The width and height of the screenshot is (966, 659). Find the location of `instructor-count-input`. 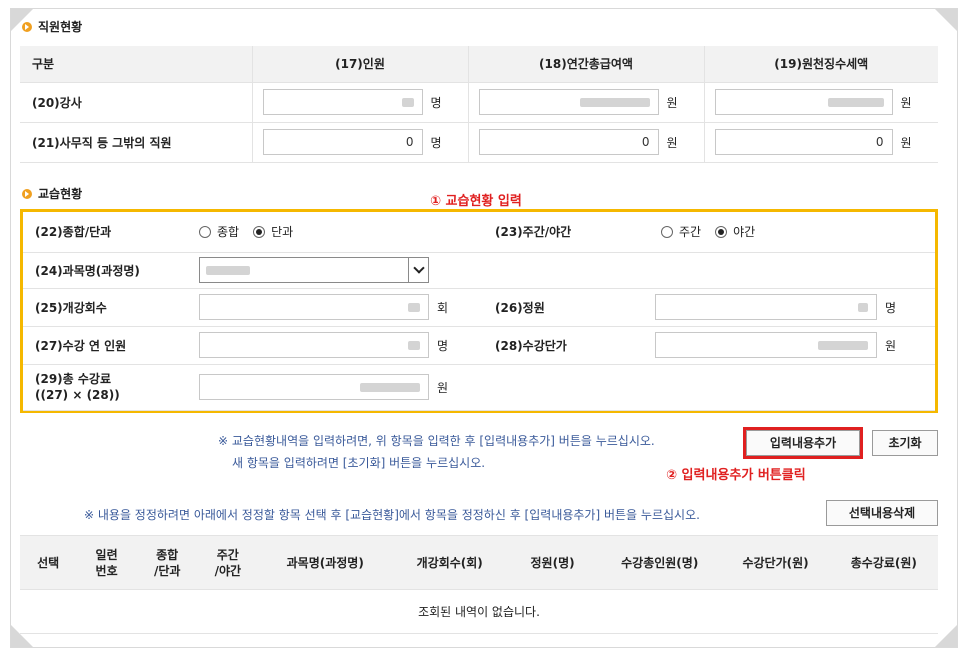

instructor-count-input is located at coordinates (342, 102).